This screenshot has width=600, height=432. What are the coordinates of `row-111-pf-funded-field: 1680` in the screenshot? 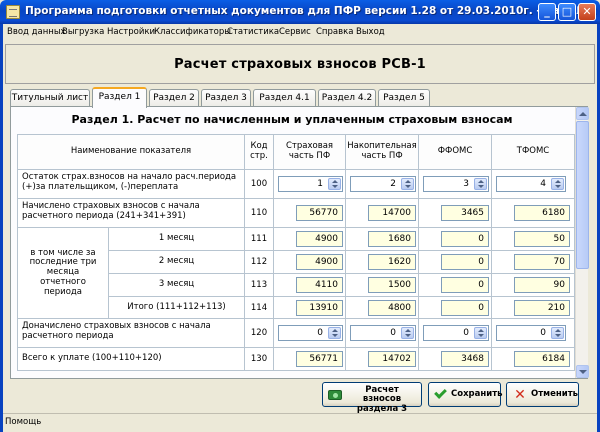 It's located at (392, 239).